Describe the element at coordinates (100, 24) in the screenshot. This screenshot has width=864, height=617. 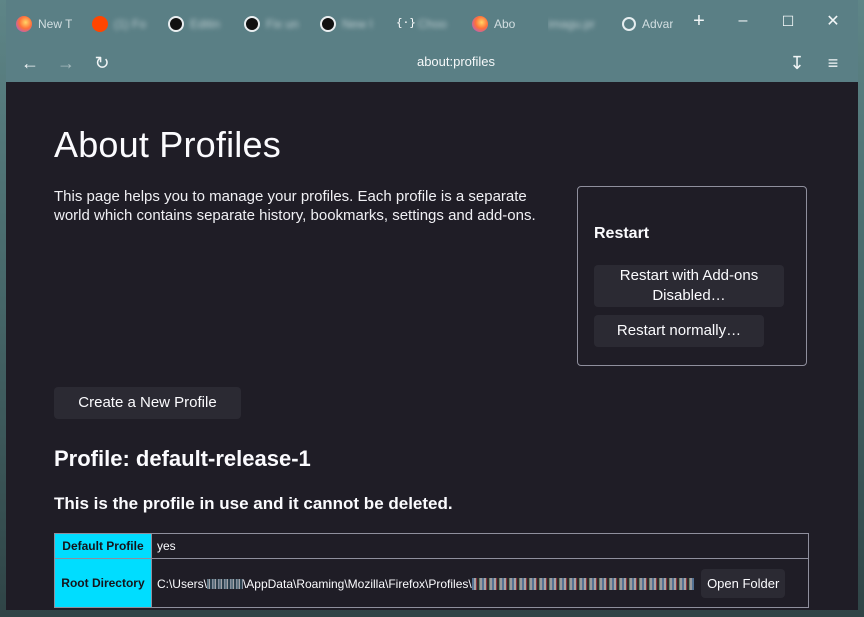
I see `reddit-icon` at that location.